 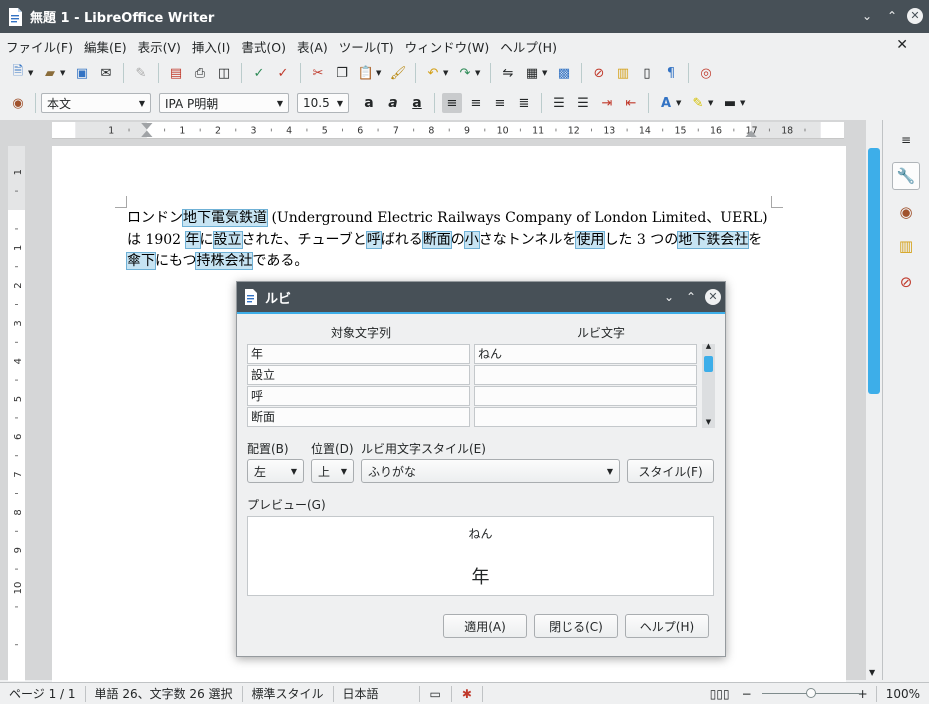 What do you see at coordinates (342, 73) in the screenshot?
I see `copy-icon: ❐` at bounding box center [342, 73].